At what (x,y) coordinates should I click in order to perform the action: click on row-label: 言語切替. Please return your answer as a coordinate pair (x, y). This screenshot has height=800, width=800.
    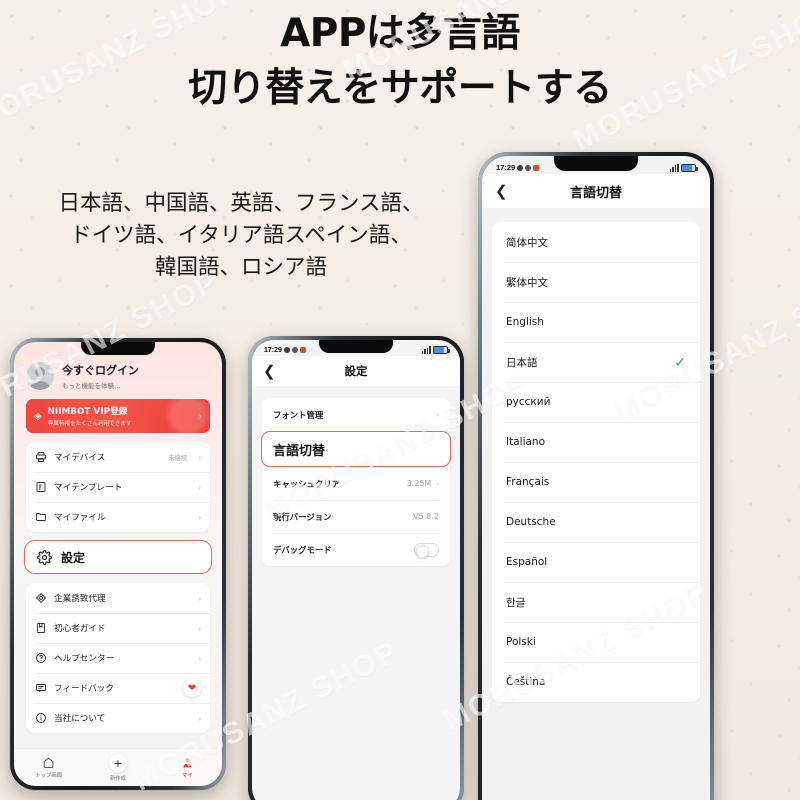
    Looking at the image, I should click on (299, 451).